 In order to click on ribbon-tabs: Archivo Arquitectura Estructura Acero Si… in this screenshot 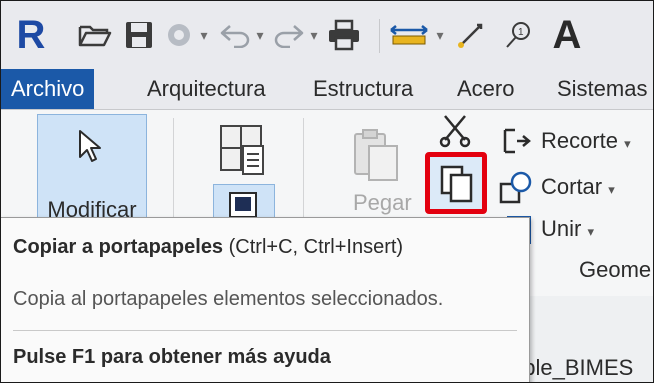, I will do `click(327, 89)`.